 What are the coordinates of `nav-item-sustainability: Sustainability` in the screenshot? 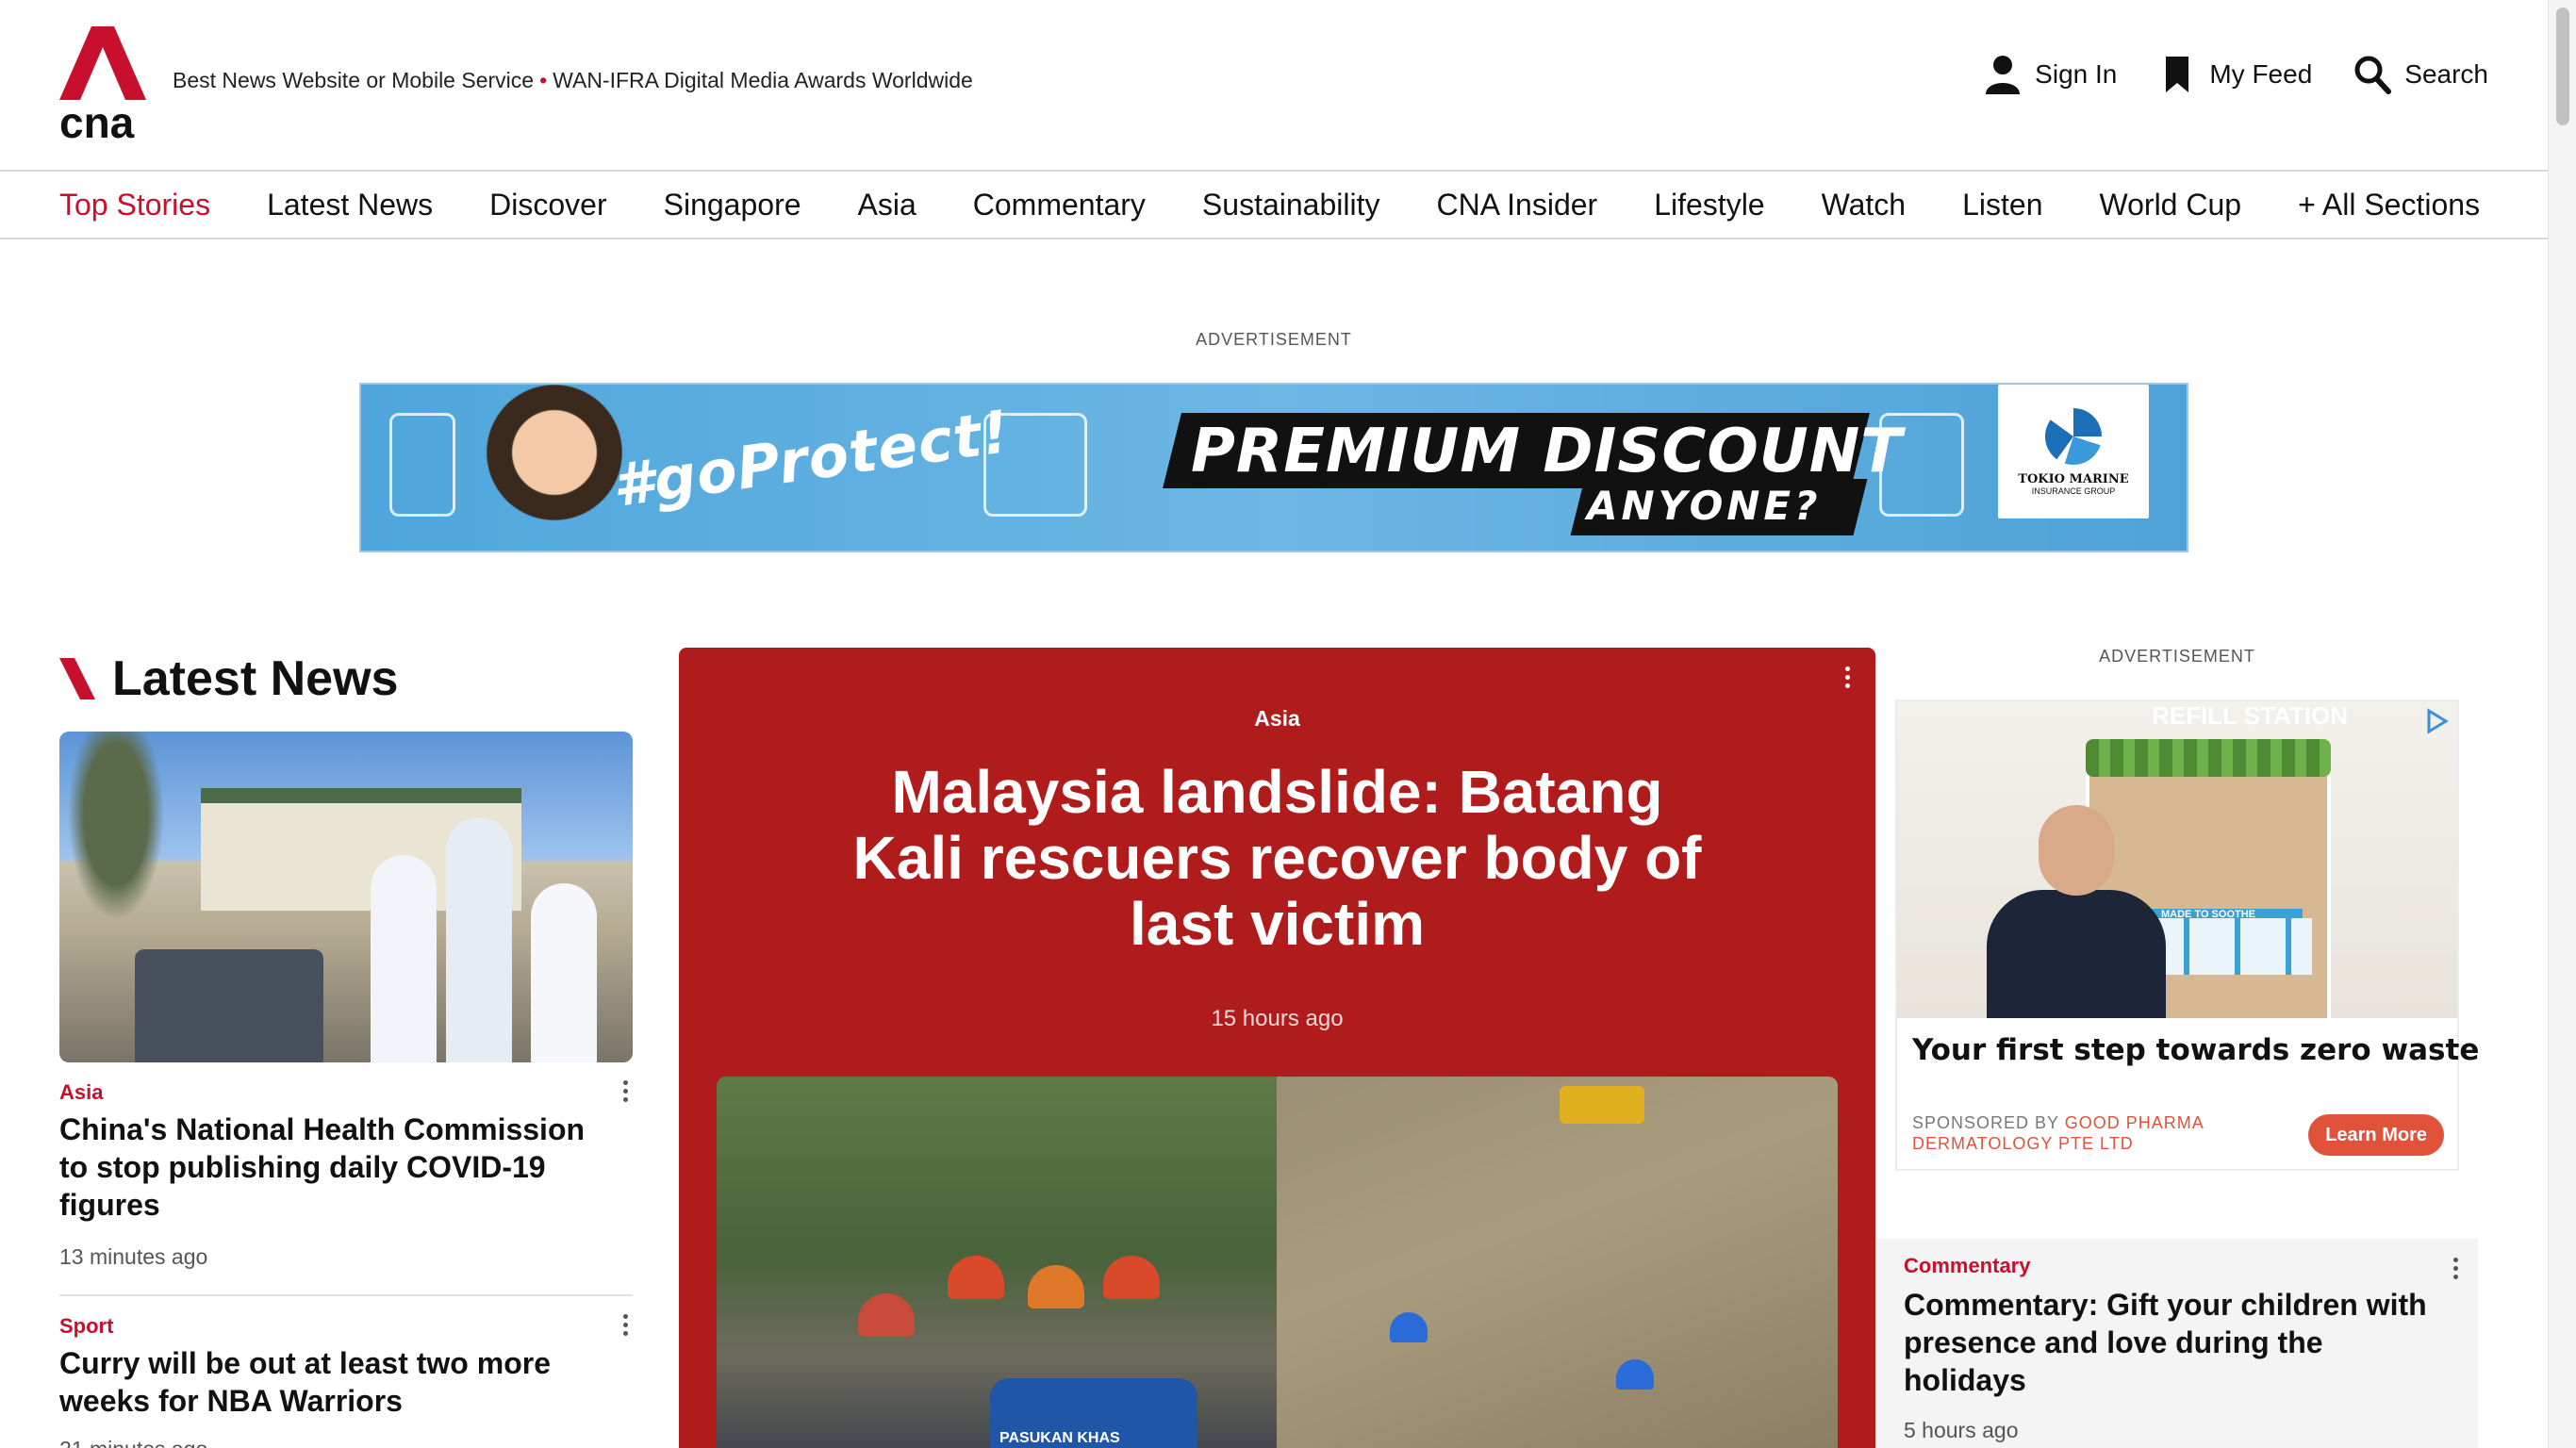 It's located at (1291, 205).